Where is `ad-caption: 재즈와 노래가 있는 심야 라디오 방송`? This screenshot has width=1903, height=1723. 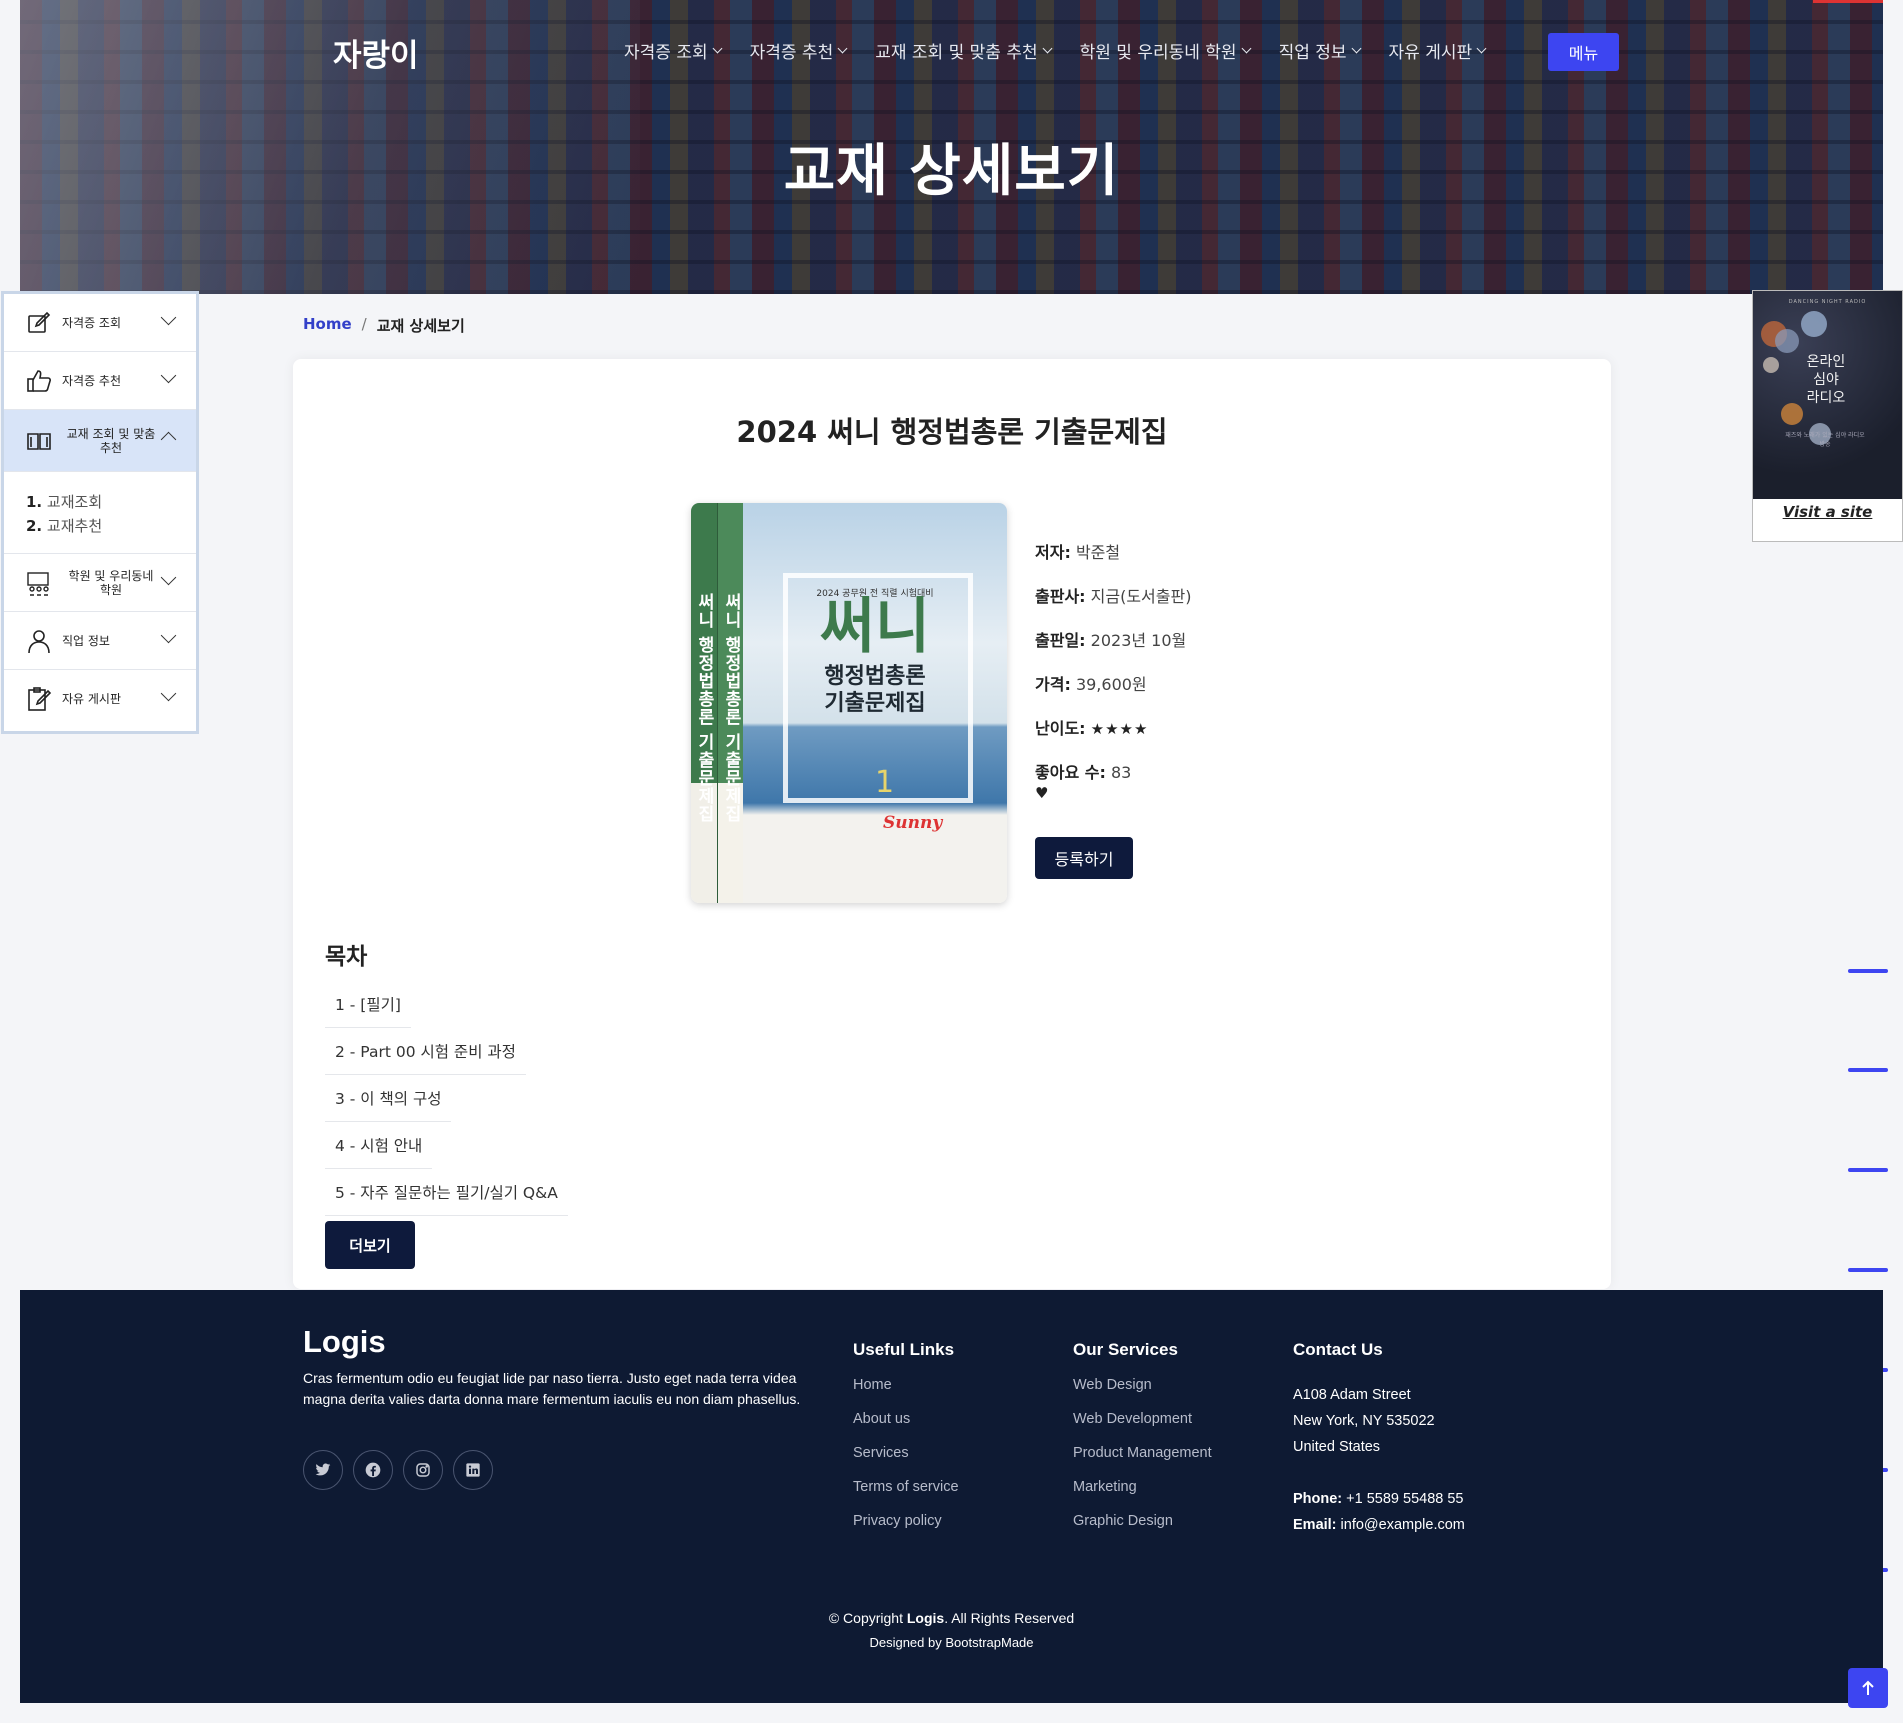 ad-caption: 재즈와 노래가 있는 심야 라디오 방송 is located at coordinates (1825, 440).